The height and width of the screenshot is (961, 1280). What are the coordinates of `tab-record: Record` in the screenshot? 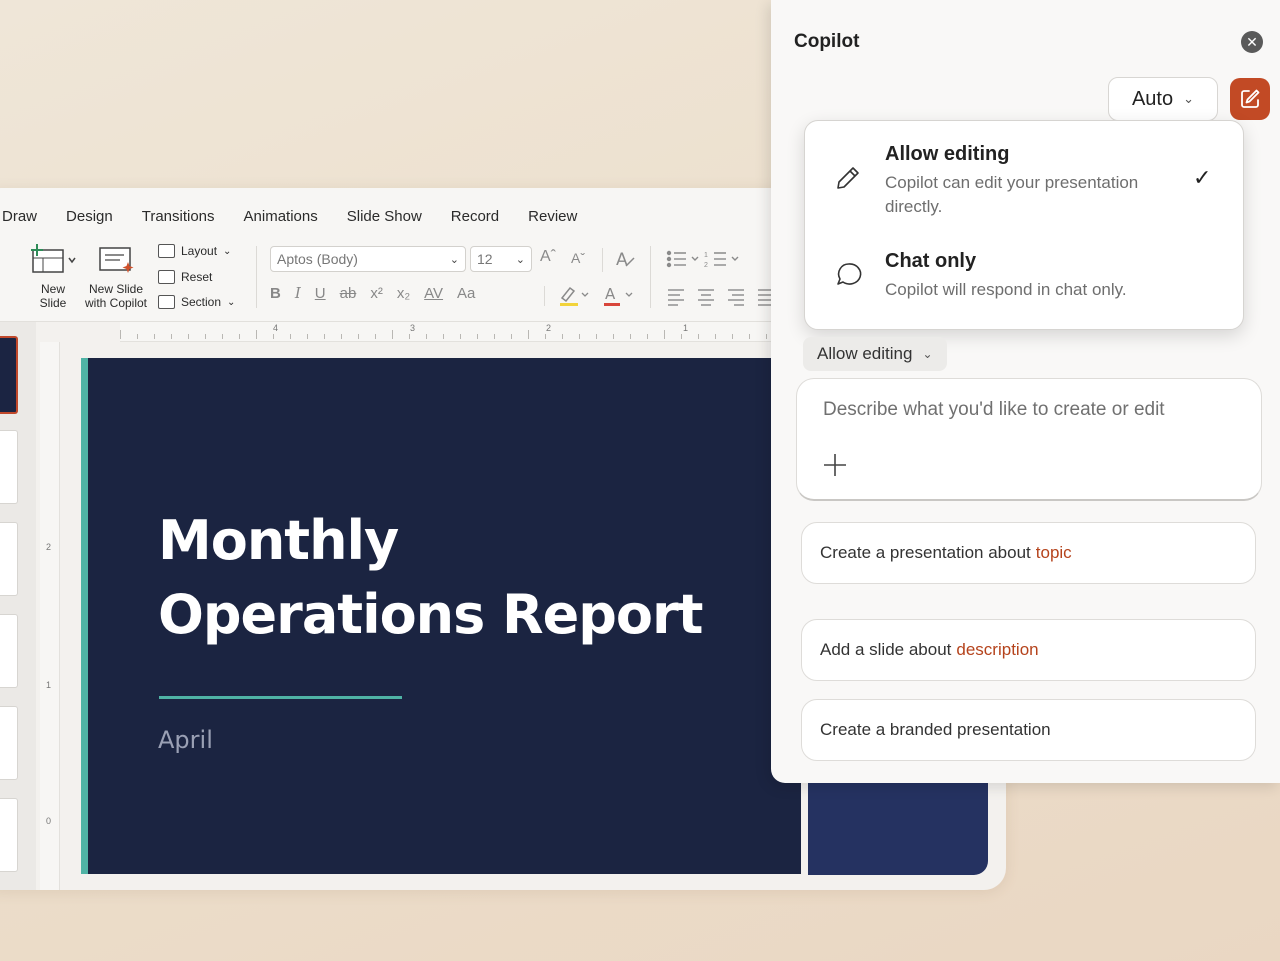 It's located at (475, 216).